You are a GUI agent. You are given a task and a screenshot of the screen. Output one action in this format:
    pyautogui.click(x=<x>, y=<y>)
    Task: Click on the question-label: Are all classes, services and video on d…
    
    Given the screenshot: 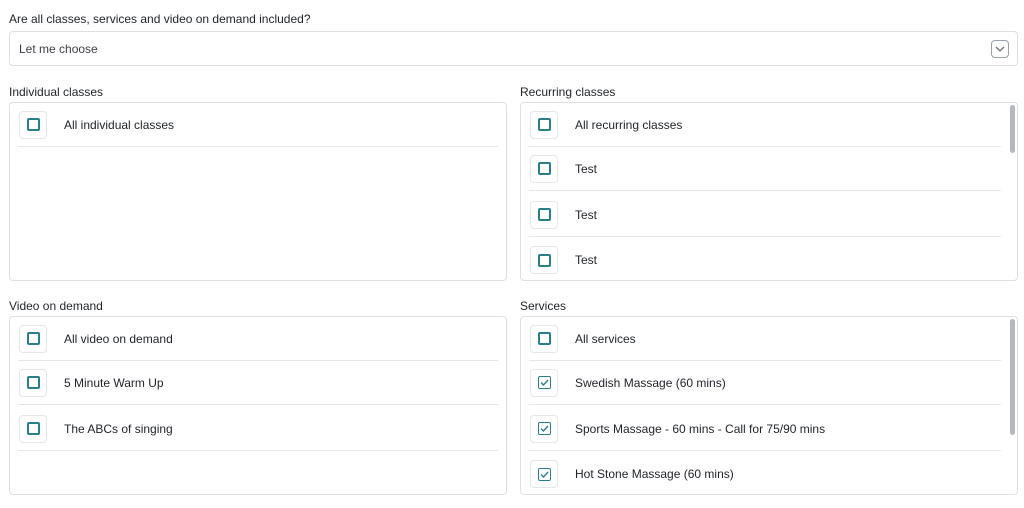 What is the action you would take?
    pyautogui.click(x=160, y=19)
    